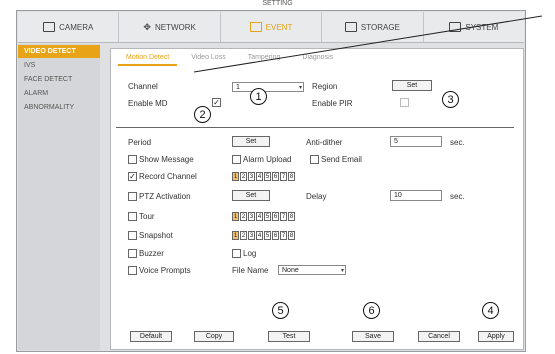  I want to click on cancel-button: Cancel, so click(439, 336).